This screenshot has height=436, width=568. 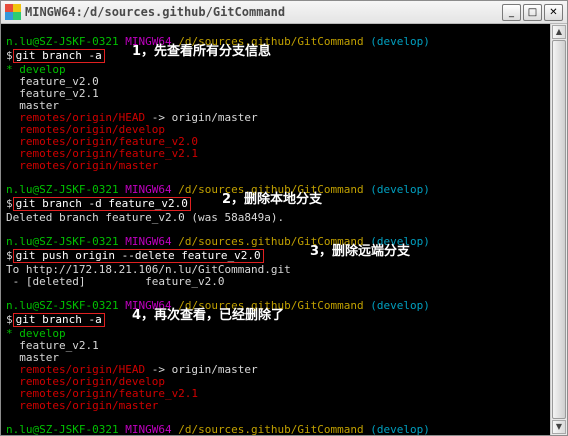 I want to click on highlighted-command: git push origin --delete feature_v2.0, so click(x=138, y=256).